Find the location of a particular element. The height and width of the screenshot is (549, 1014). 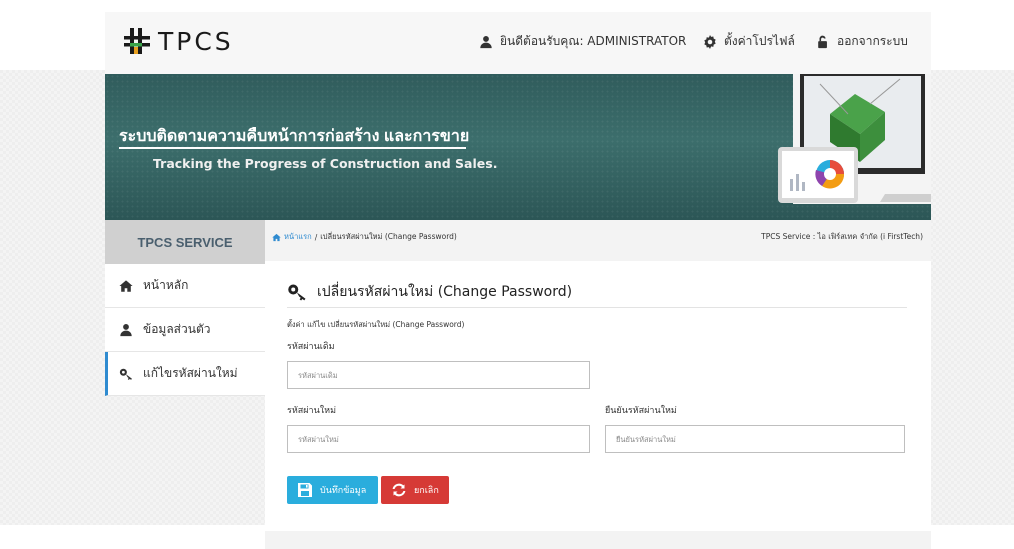

device-illustration is located at coordinates (854, 139).